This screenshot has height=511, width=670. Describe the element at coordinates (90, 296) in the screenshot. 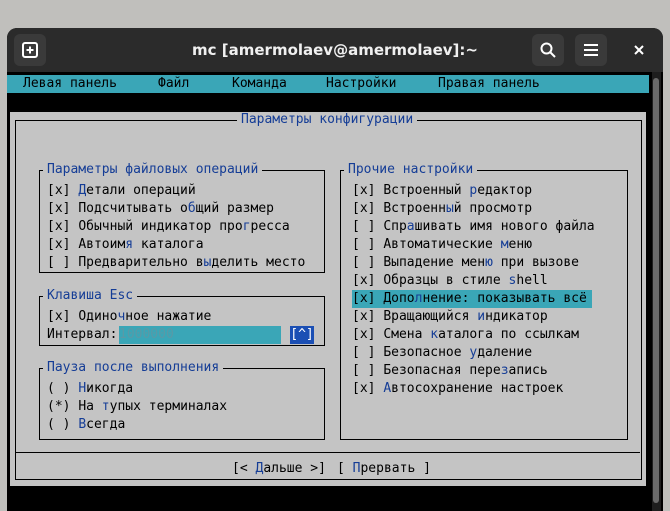

I see `esc-title: Клавиша Esc` at that location.